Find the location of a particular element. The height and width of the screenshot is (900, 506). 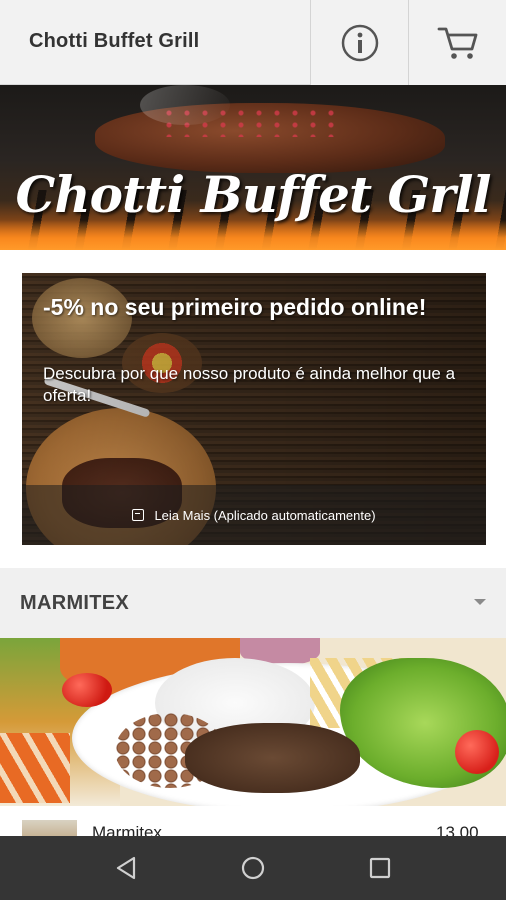

shopping-cart-icon is located at coordinates (457, 43).